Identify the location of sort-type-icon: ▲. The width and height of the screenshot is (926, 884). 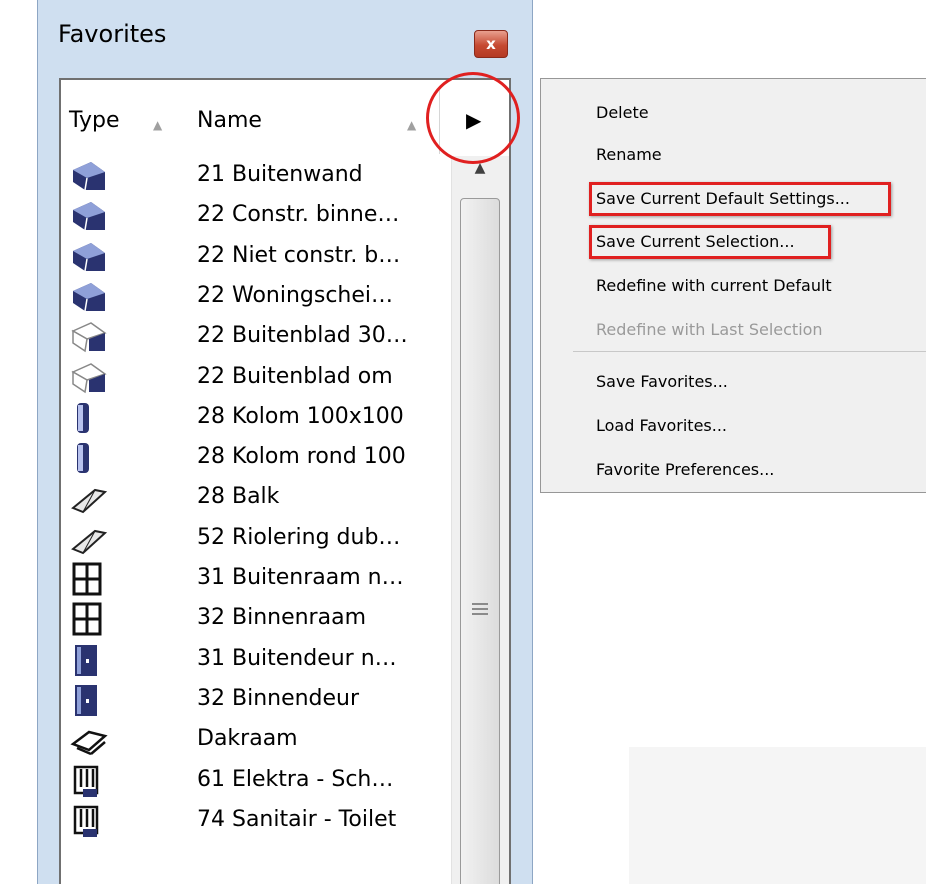
(158, 125).